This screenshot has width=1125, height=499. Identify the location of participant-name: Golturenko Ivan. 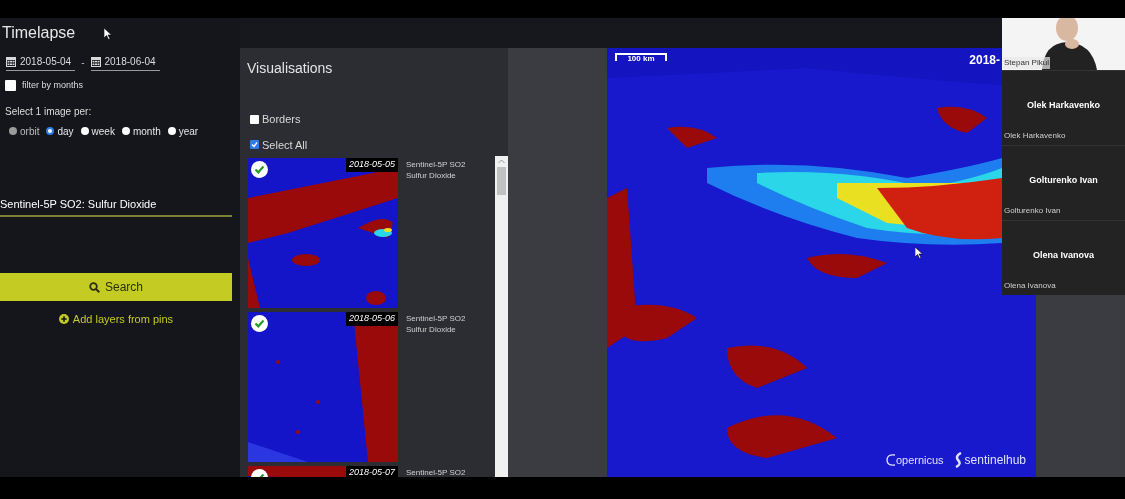
(1063, 180).